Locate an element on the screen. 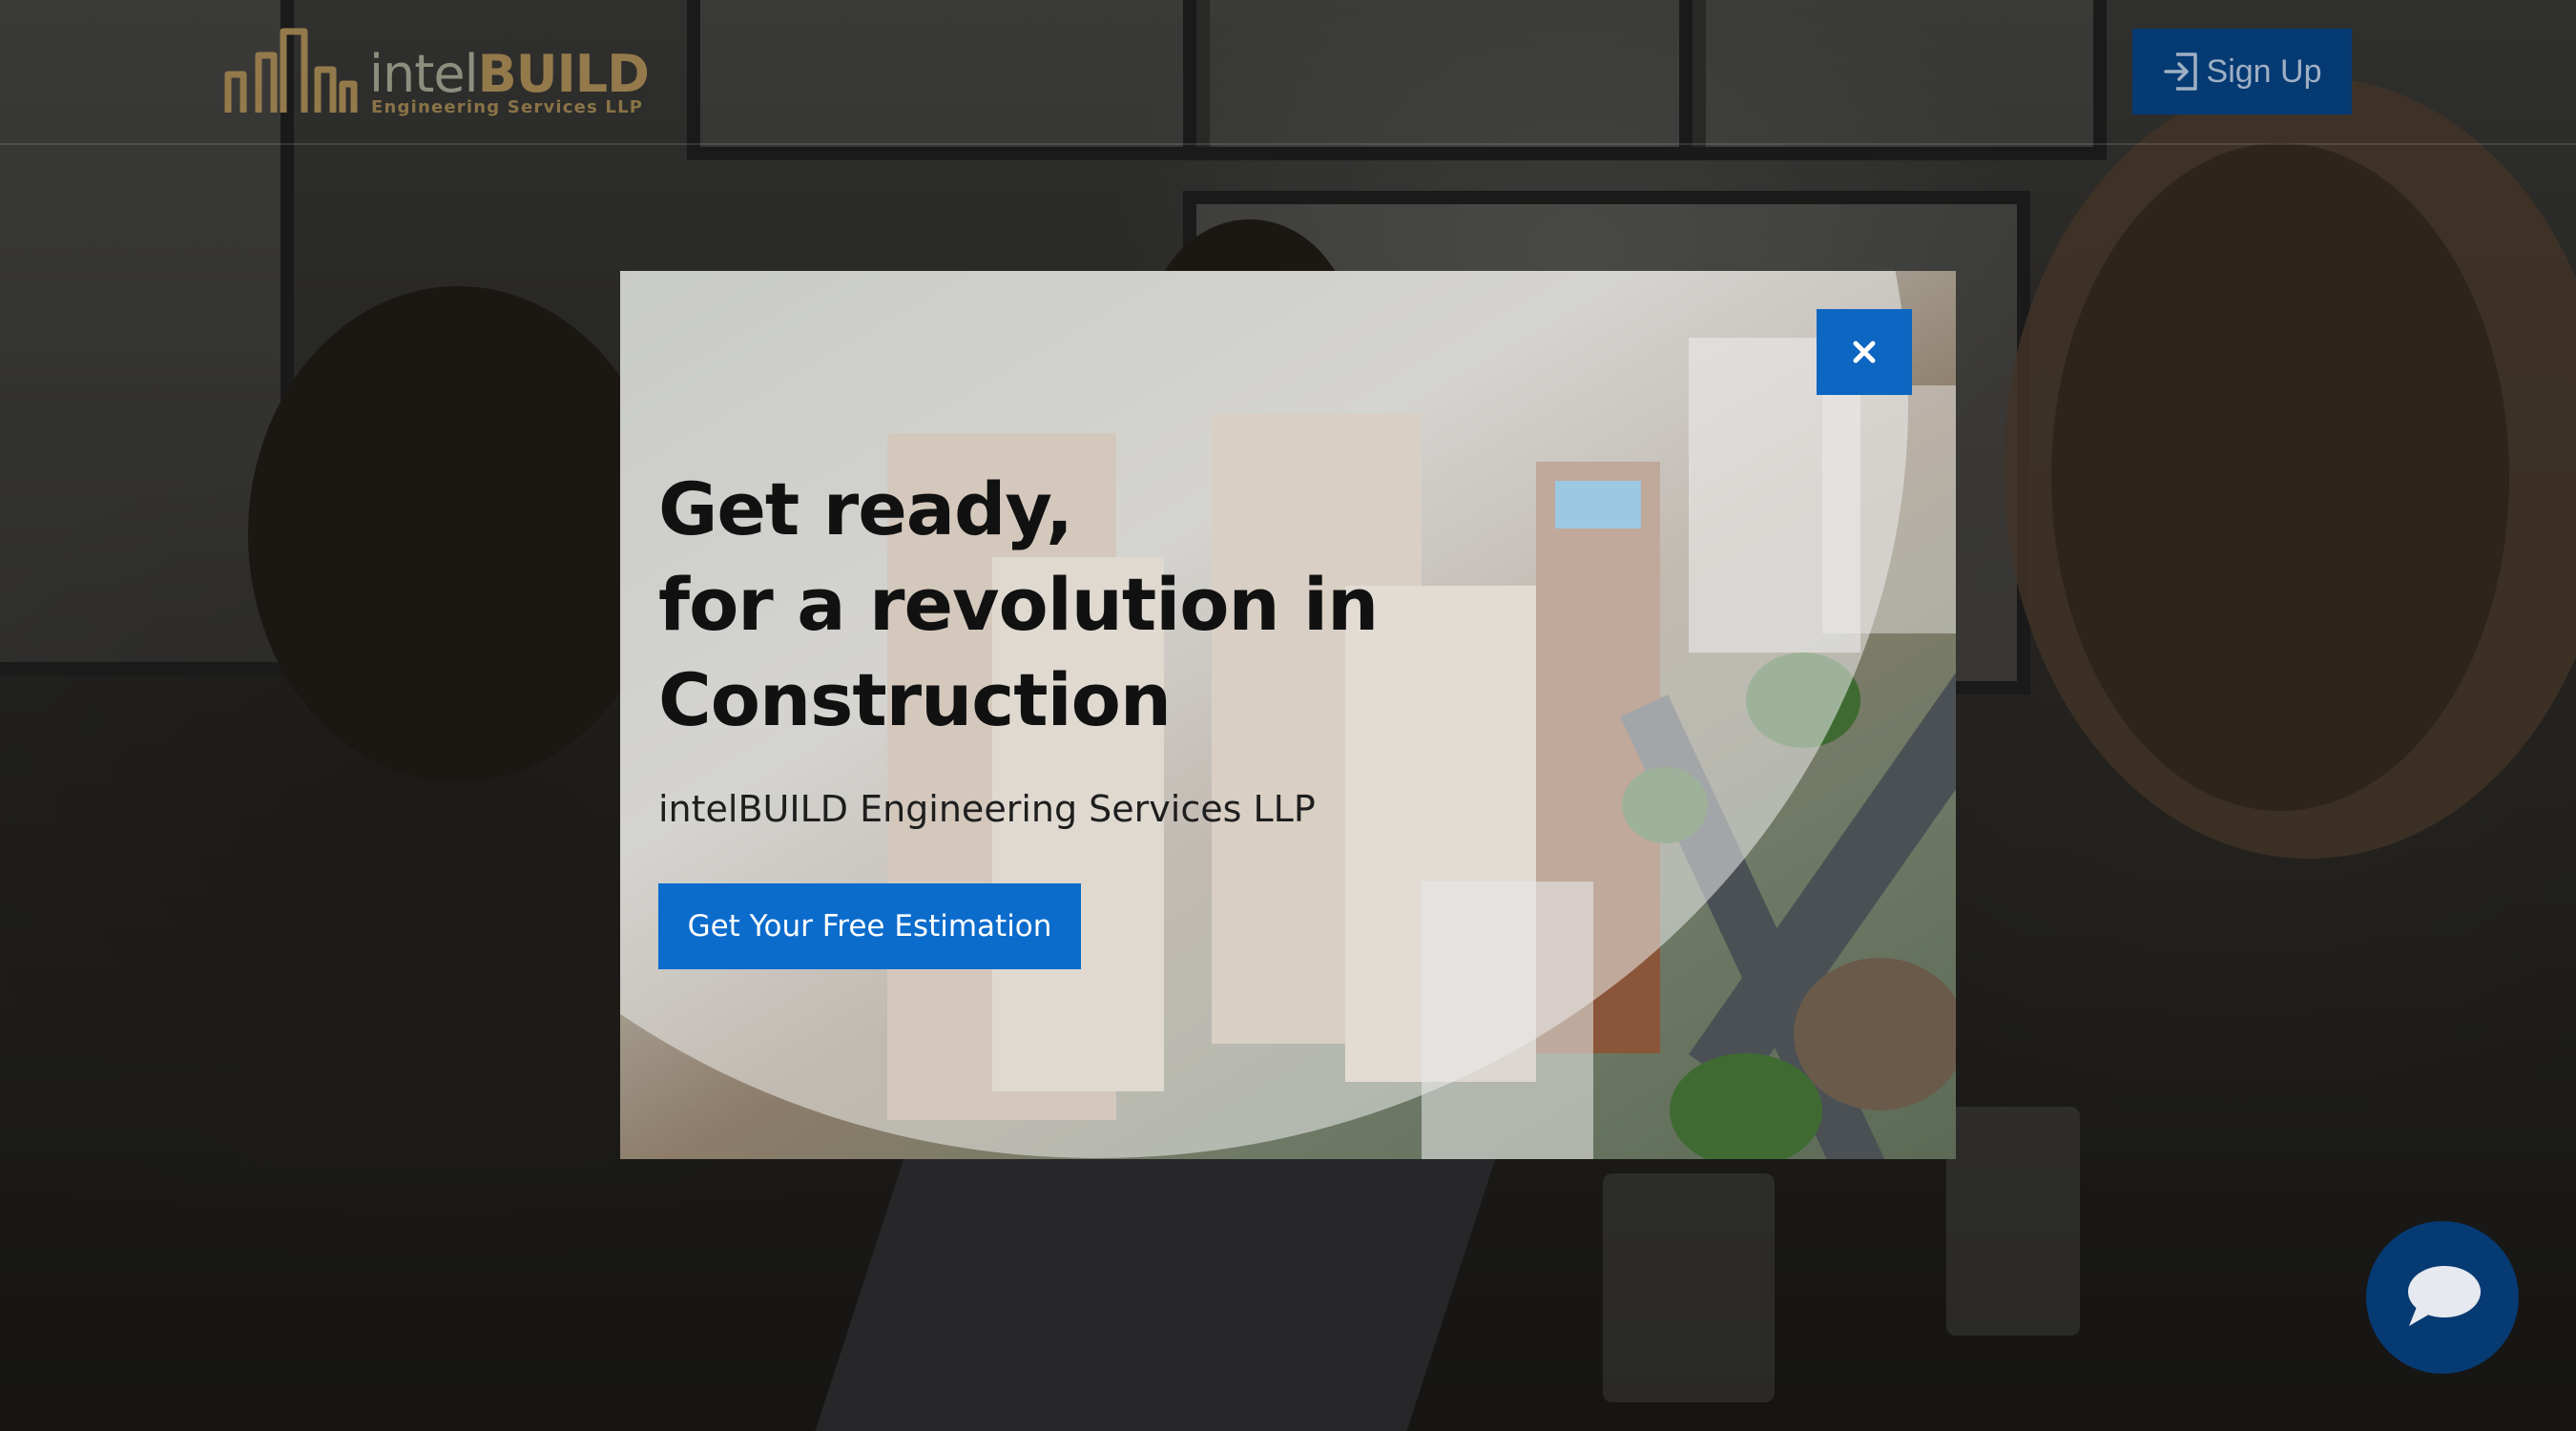  company-logo: intelBUILD Engineering Services LLP is located at coordinates (437, 72).